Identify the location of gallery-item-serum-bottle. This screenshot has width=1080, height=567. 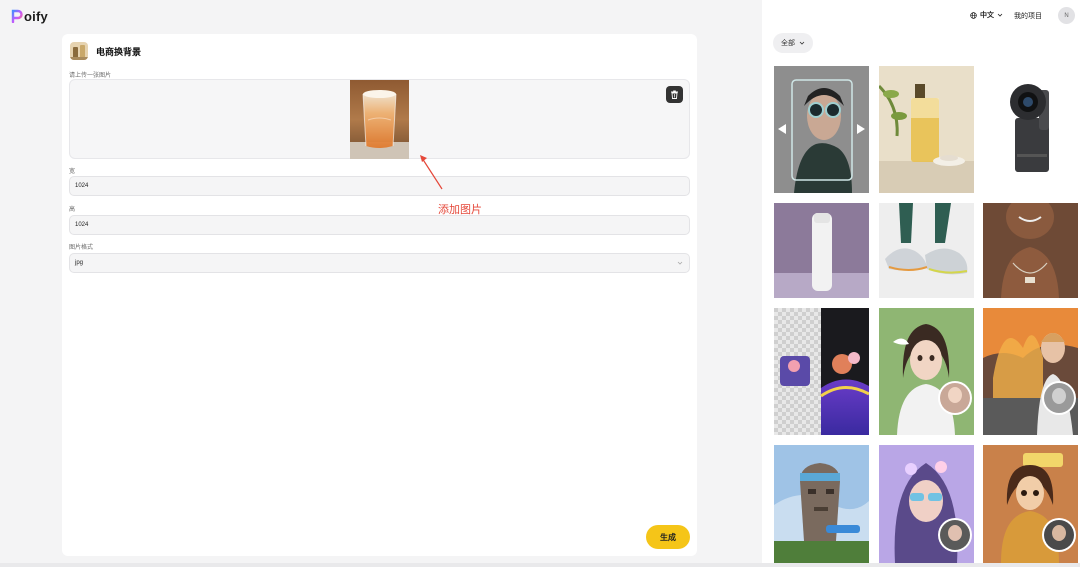
(926, 129).